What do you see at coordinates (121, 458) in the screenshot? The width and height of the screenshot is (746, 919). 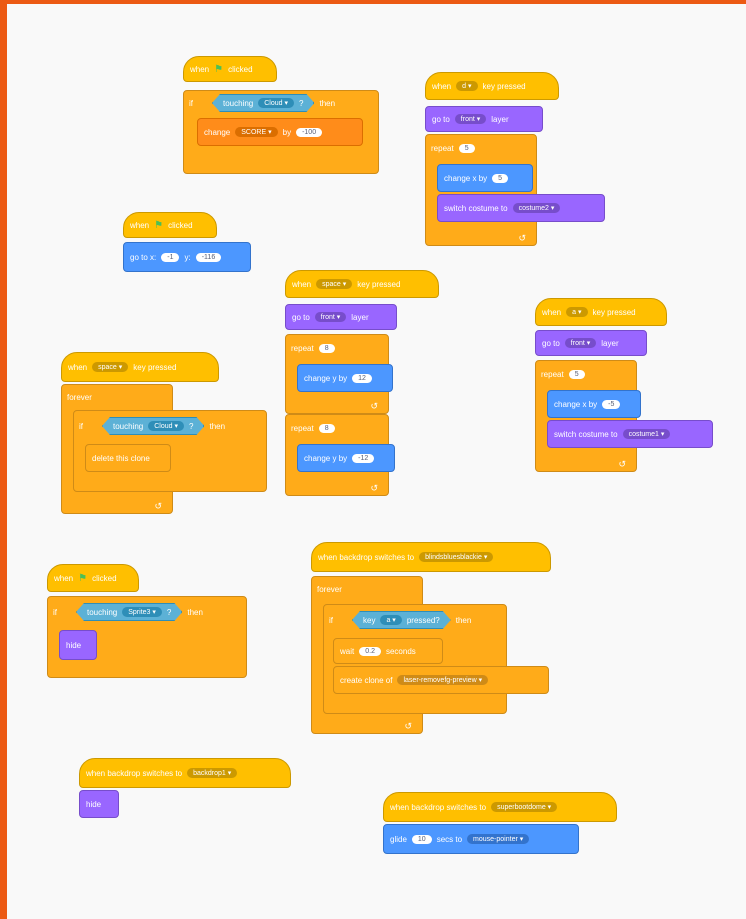 I see `delete-clone-label: delete this clone` at bounding box center [121, 458].